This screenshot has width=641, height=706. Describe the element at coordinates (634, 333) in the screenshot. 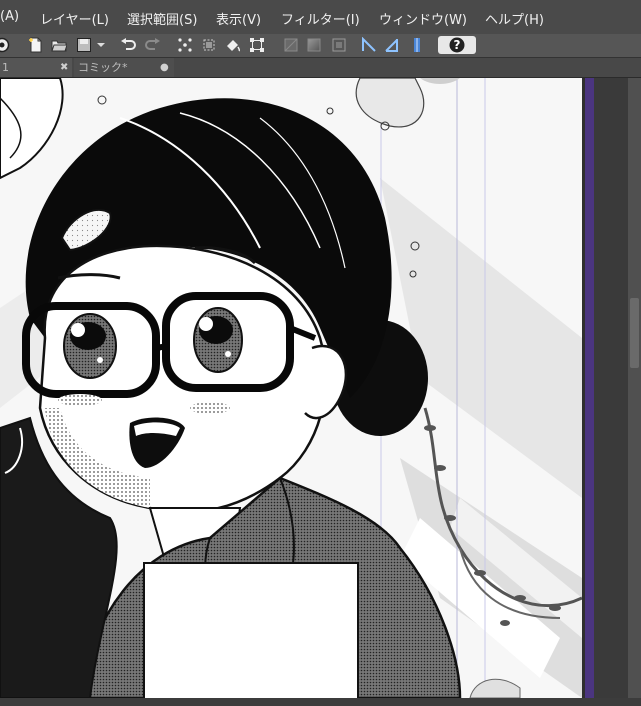

I see `scrollbar-thumb` at that location.